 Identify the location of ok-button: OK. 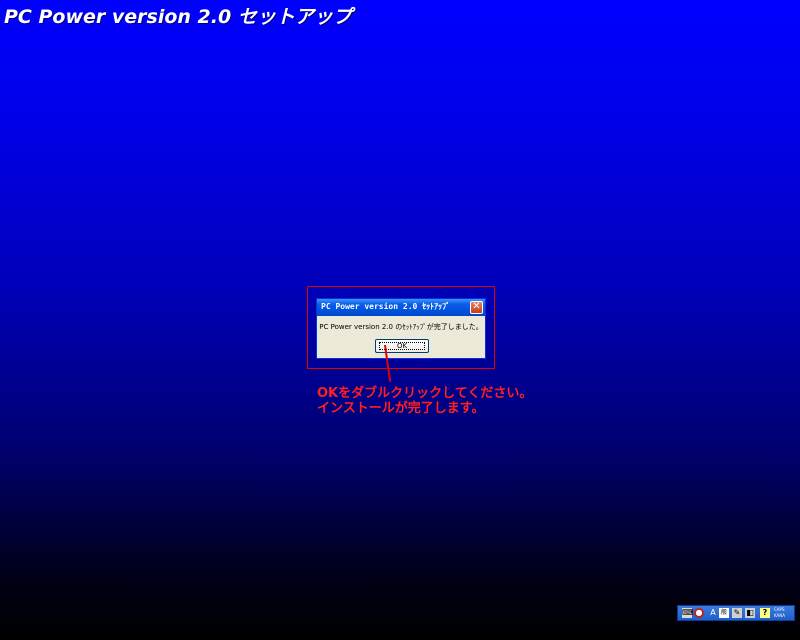
(402, 346).